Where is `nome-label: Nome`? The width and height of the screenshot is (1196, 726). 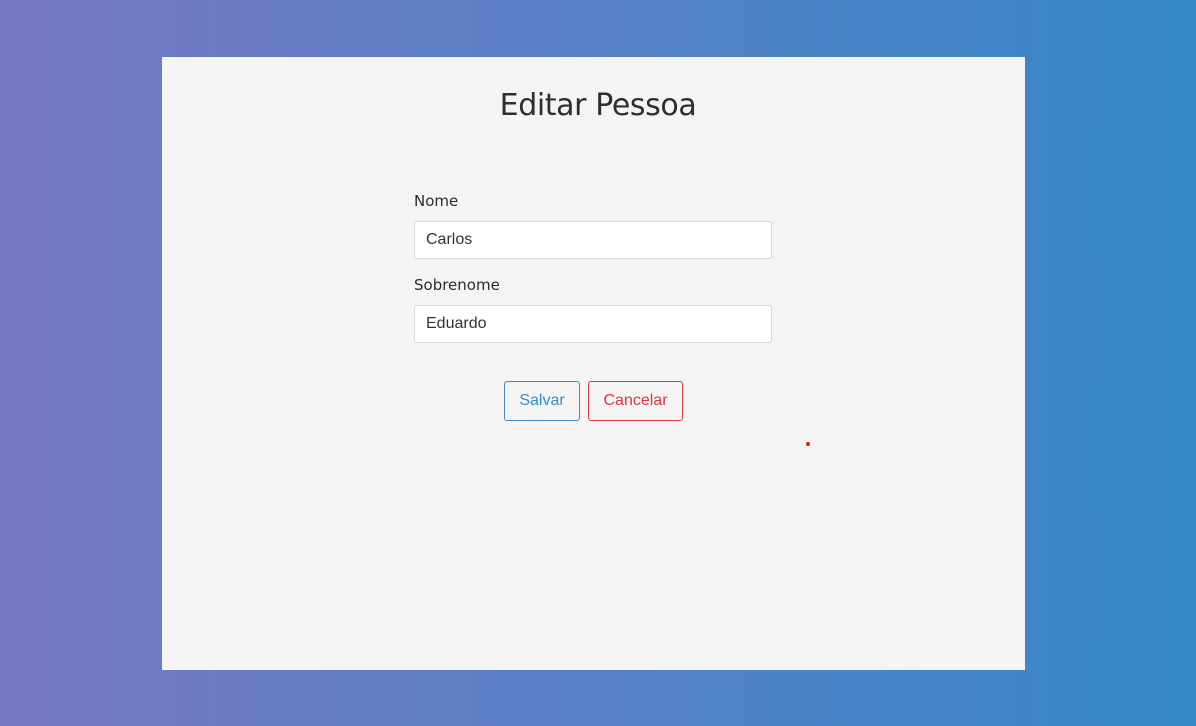 nome-label: Nome is located at coordinates (436, 201).